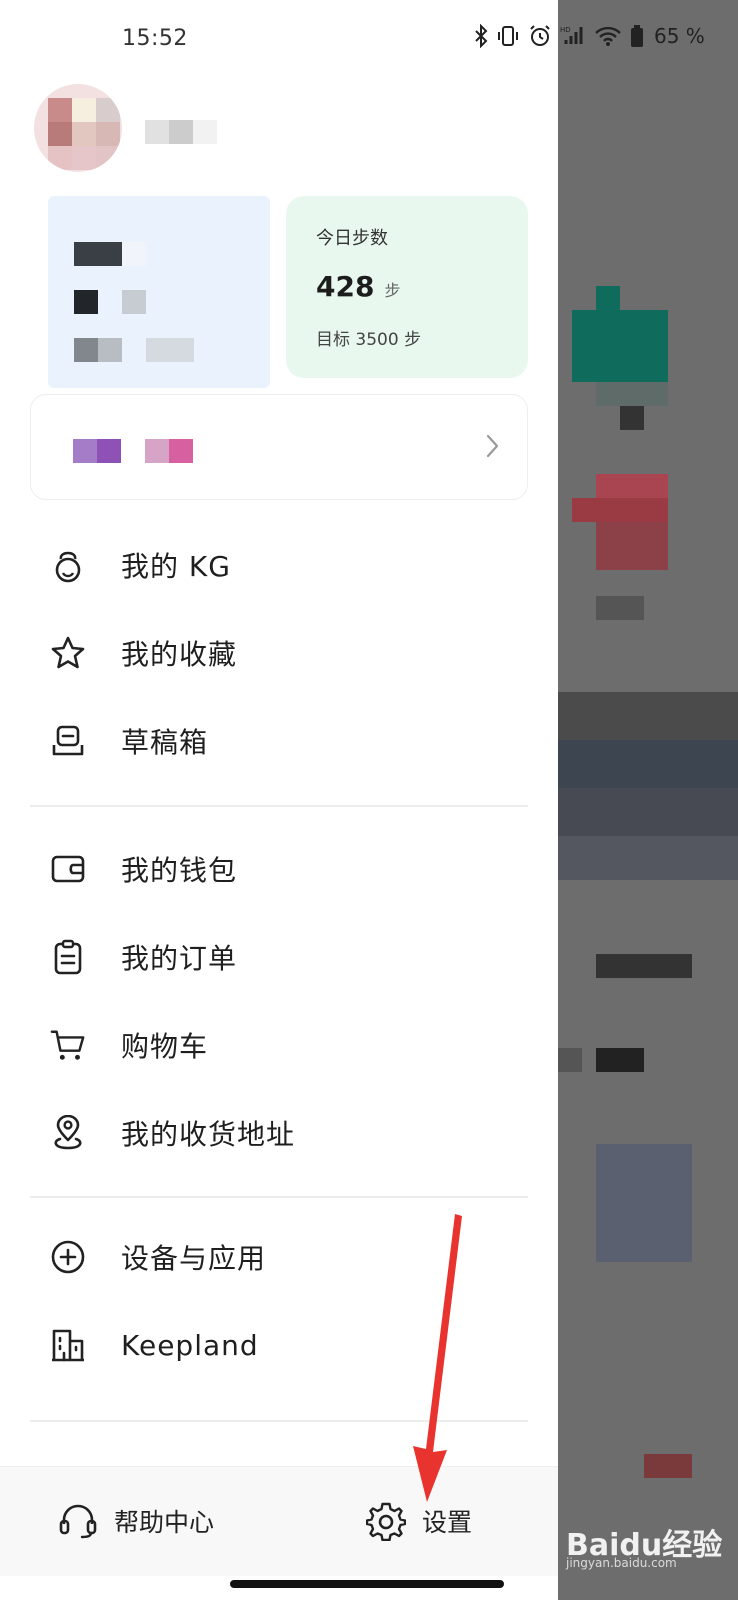 This screenshot has width=738, height=1600. What do you see at coordinates (179, 654) in the screenshot?
I see `menu-label: 我的收藏` at bounding box center [179, 654].